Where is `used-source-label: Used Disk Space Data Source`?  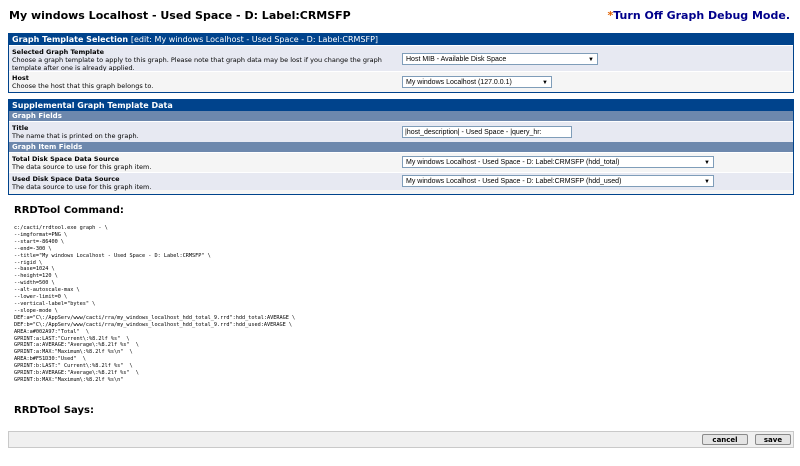 used-source-label: Used Disk Space Data Source is located at coordinates (66, 179).